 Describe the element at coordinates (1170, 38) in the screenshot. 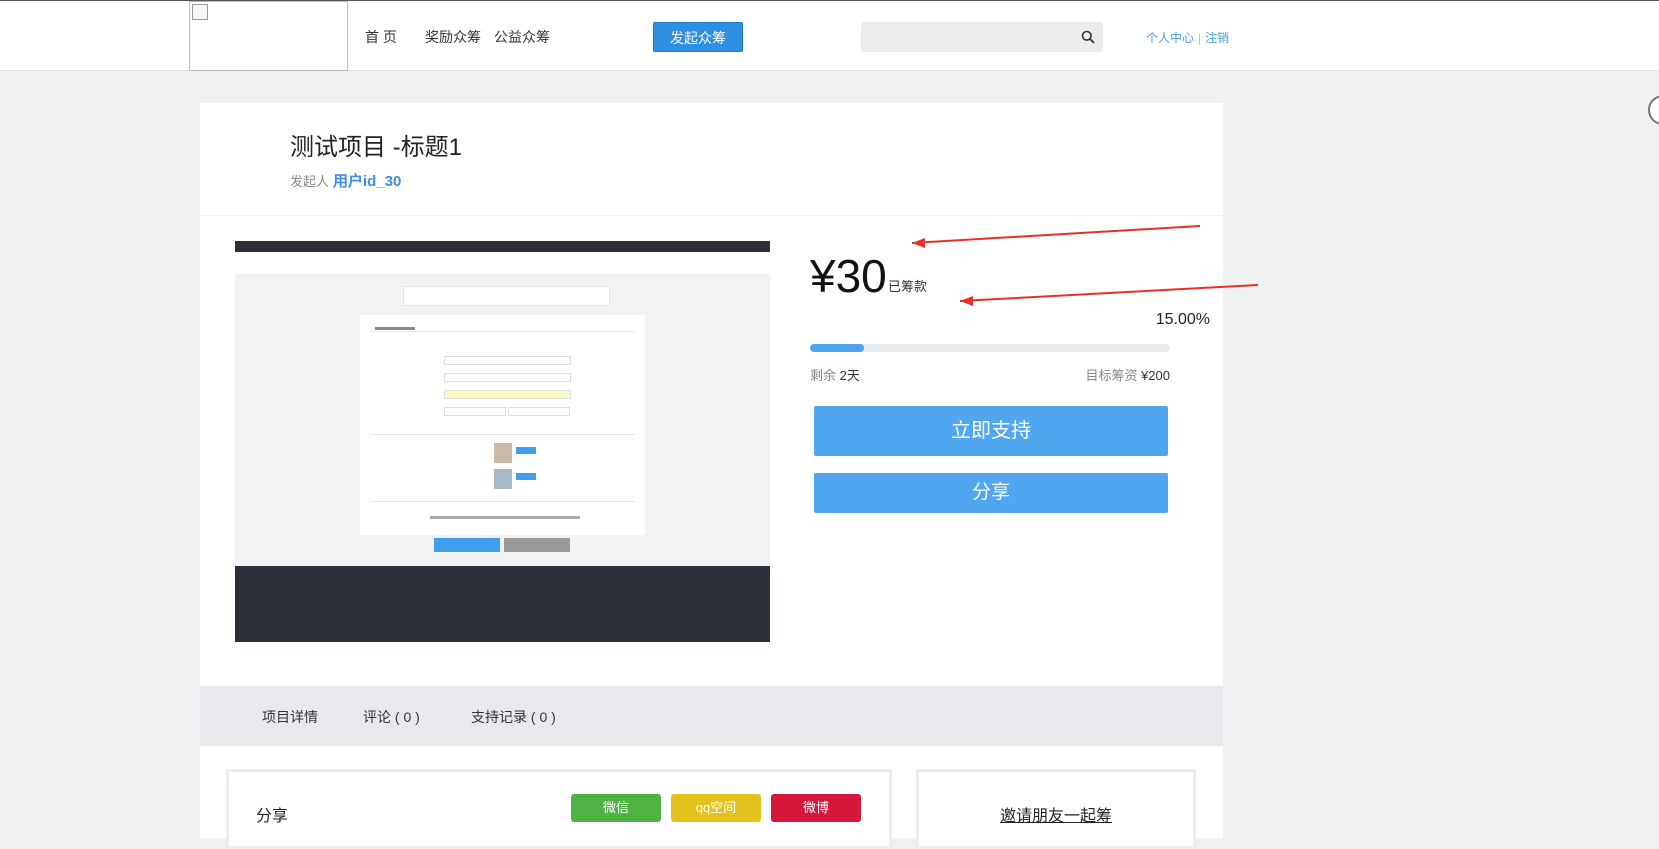

I see `user-center-link: 个人中心` at that location.